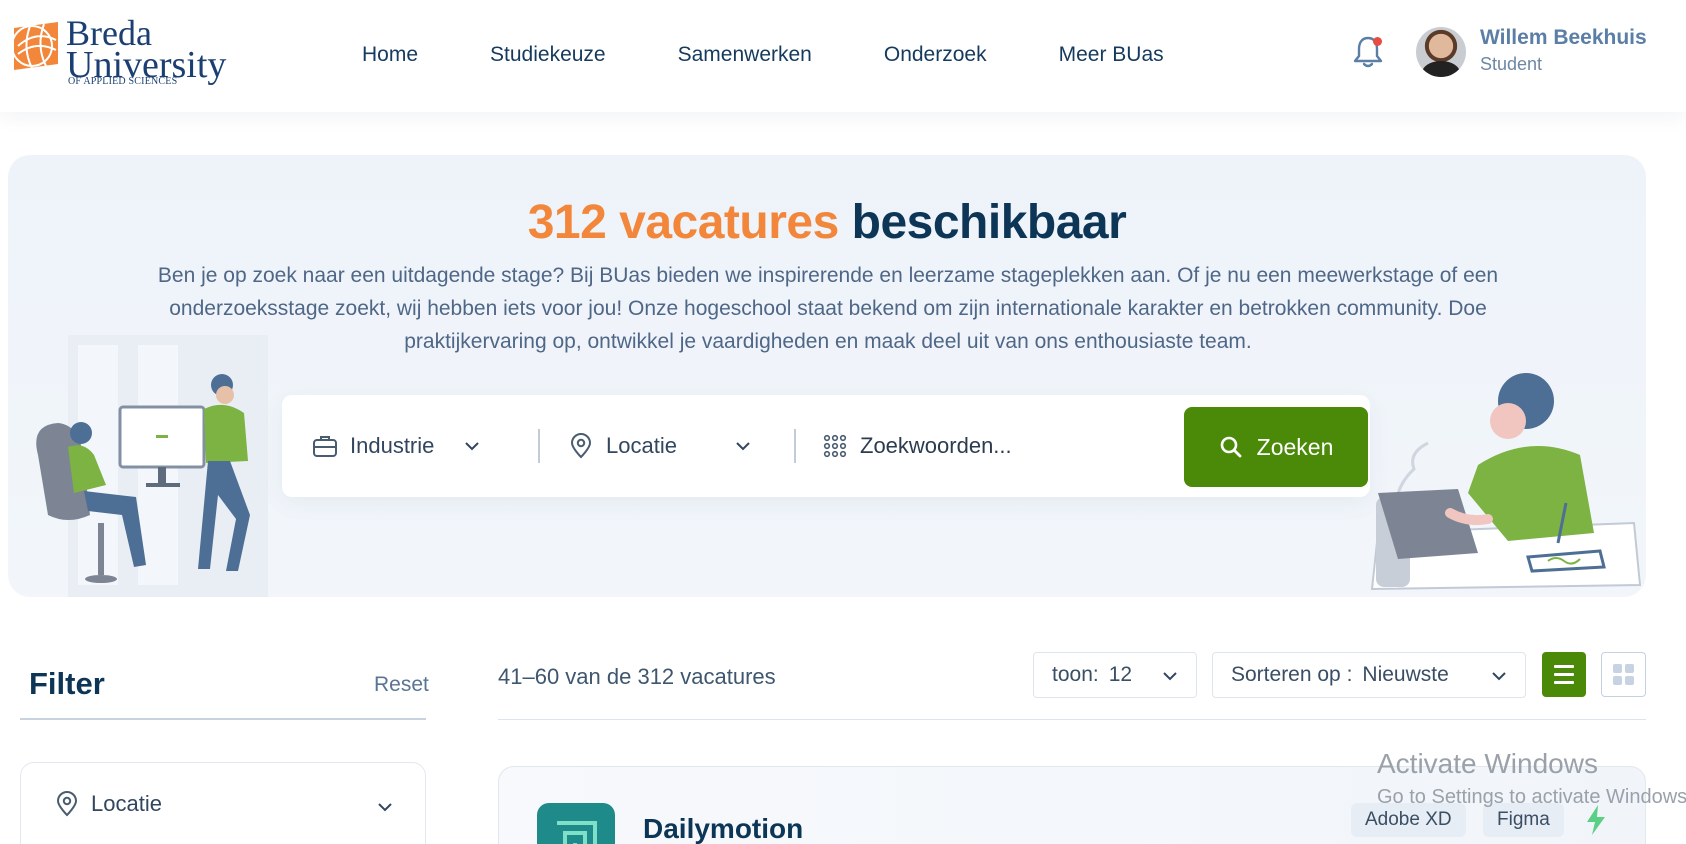 Image resolution: width=1686 pixels, height=844 pixels. I want to click on filter-location-label: Locatie, so click(126, 803).